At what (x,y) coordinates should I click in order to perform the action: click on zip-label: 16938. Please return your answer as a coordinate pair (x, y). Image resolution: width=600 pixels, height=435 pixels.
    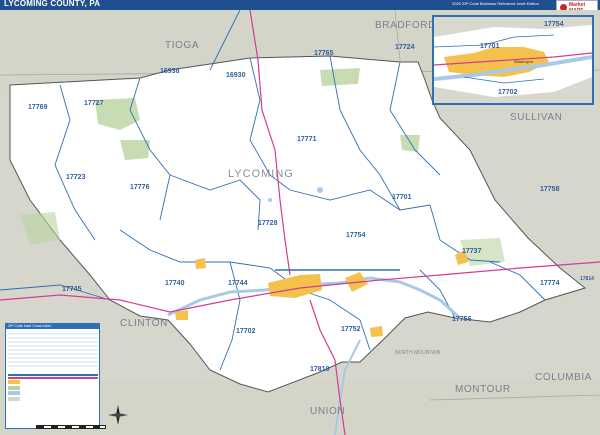
    Looking at the image, I should click on (170, 71).